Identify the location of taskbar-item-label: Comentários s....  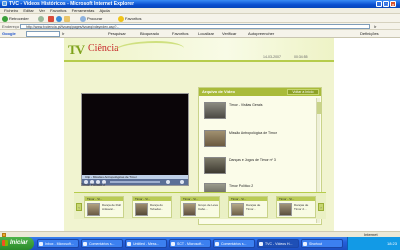
(234, 244).